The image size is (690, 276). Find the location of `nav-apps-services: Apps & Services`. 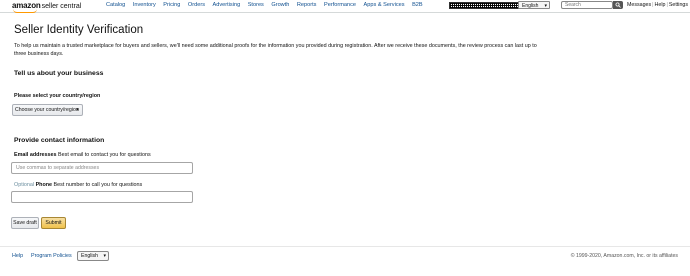

nav-apps-services: Apps & Services is located at coordinates (384, 5).